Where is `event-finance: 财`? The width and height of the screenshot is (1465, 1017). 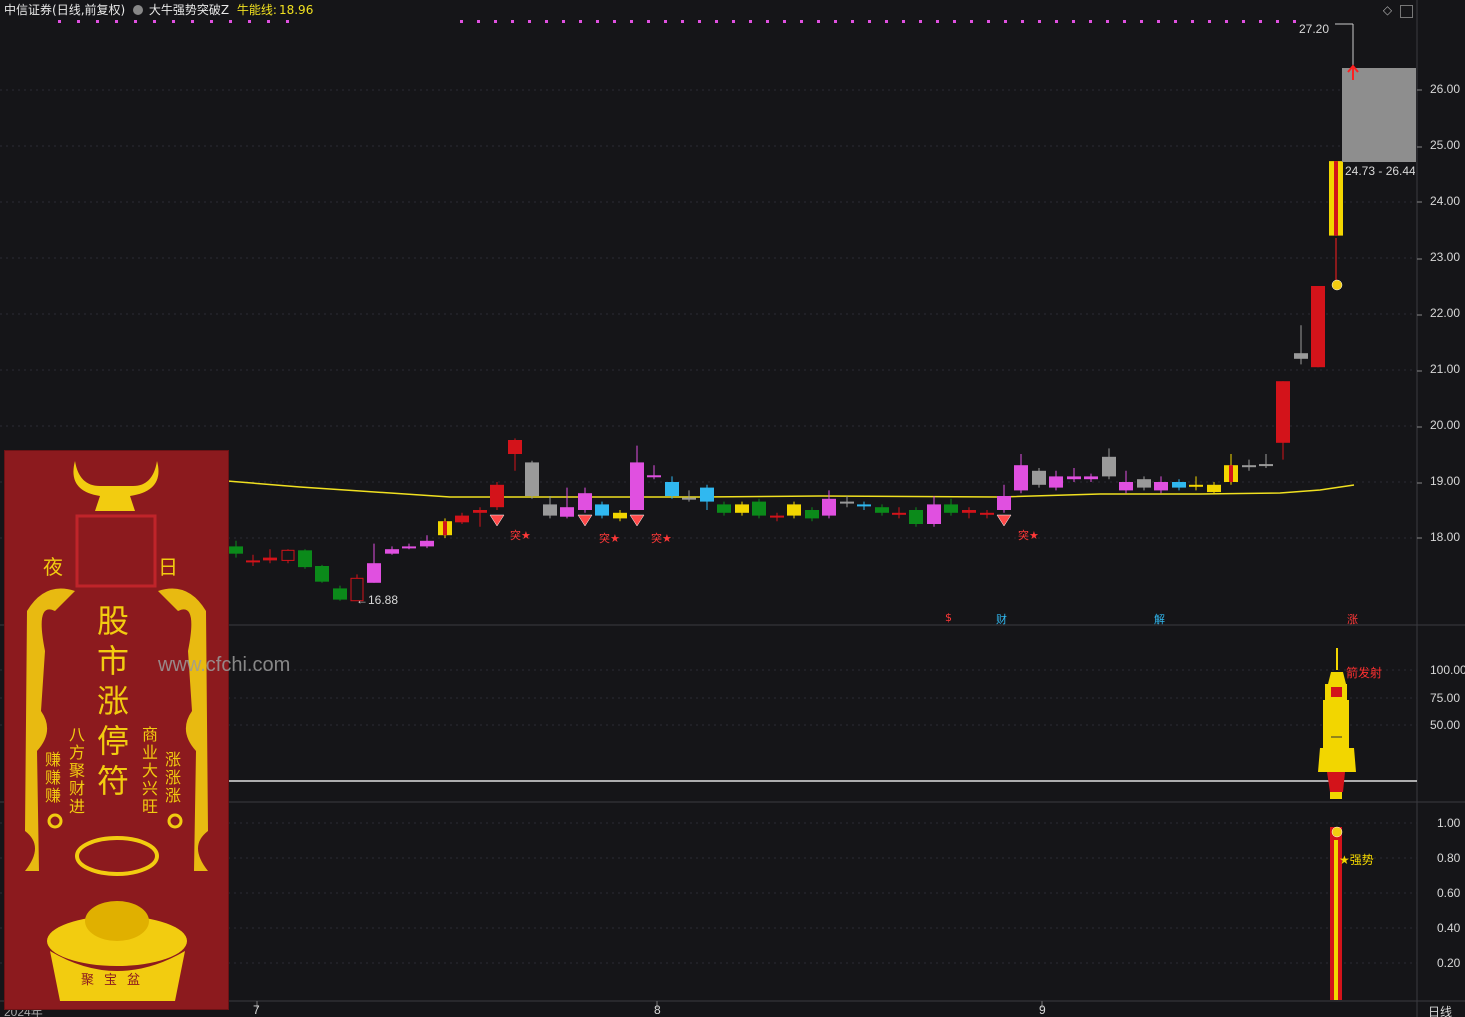
event-finance: 财 is located at coordinates (1001, 619).